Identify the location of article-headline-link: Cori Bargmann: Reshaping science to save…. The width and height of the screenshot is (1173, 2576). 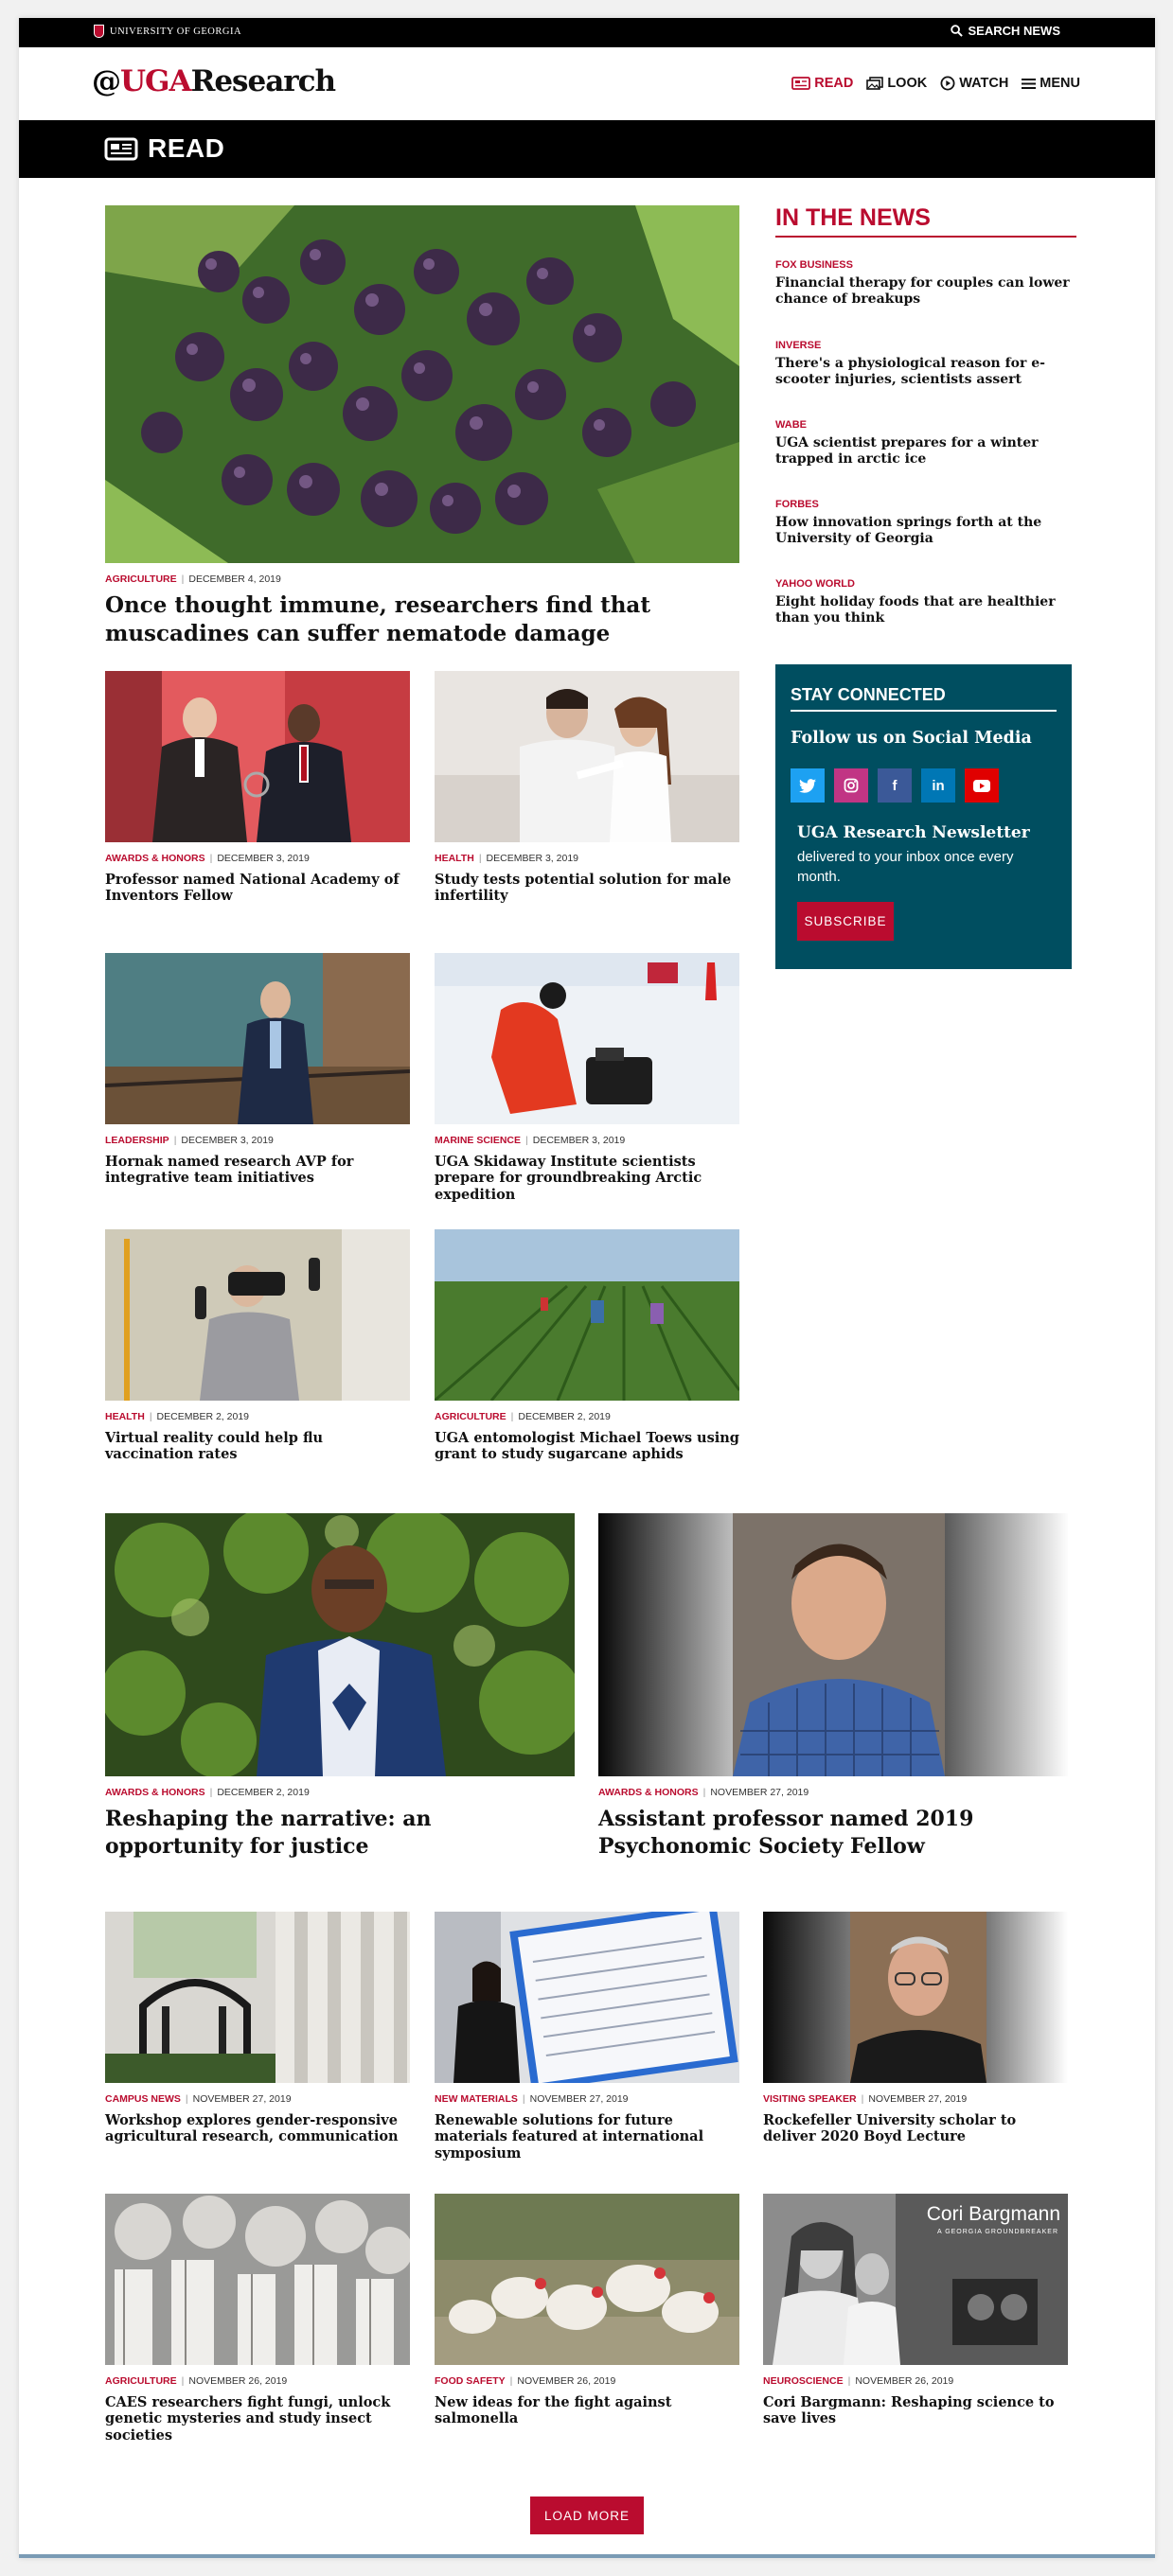
(916, 2410).